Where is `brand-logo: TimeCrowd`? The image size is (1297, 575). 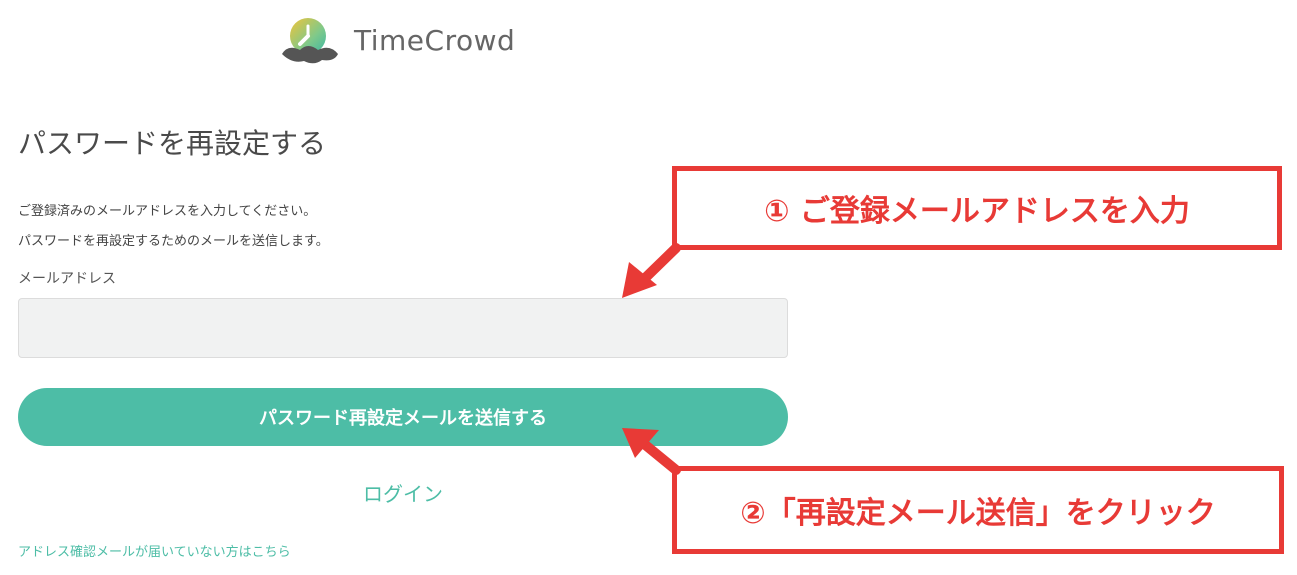 brand-logo: TimeCrowd is located at coordinates (396, 40).